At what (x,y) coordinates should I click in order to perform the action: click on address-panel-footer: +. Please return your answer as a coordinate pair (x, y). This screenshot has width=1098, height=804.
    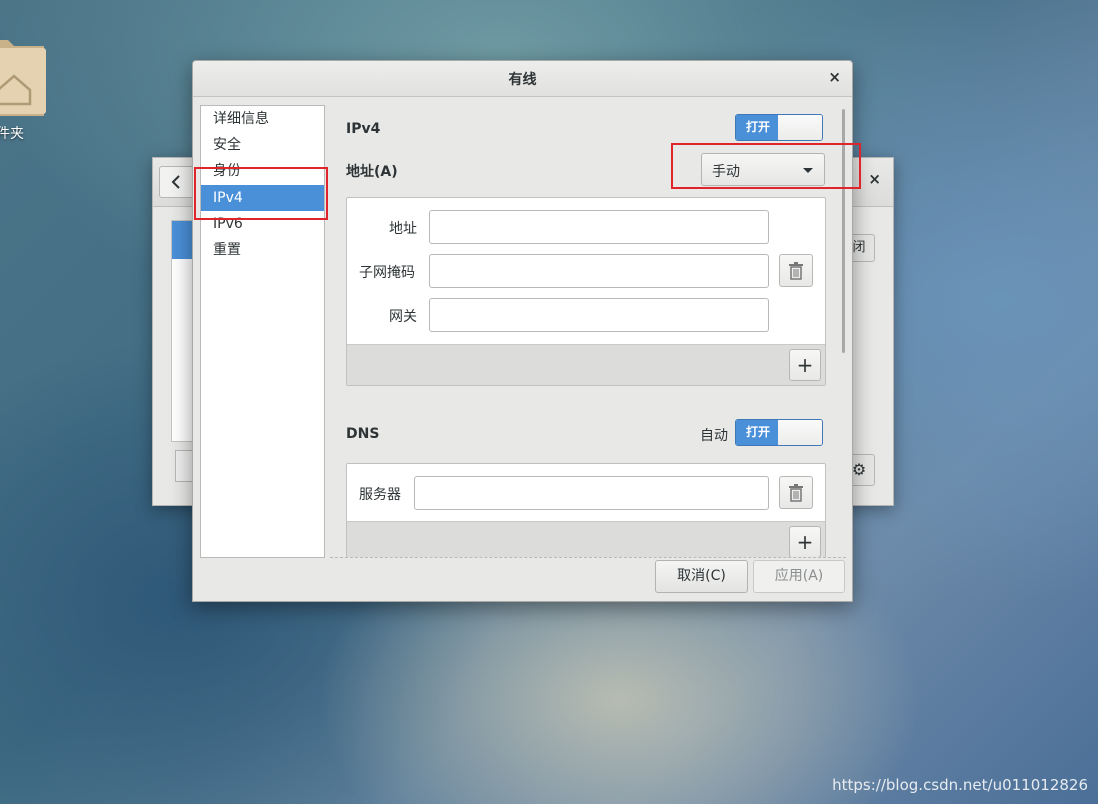
    Looking at the image, I should click on (586, 364).